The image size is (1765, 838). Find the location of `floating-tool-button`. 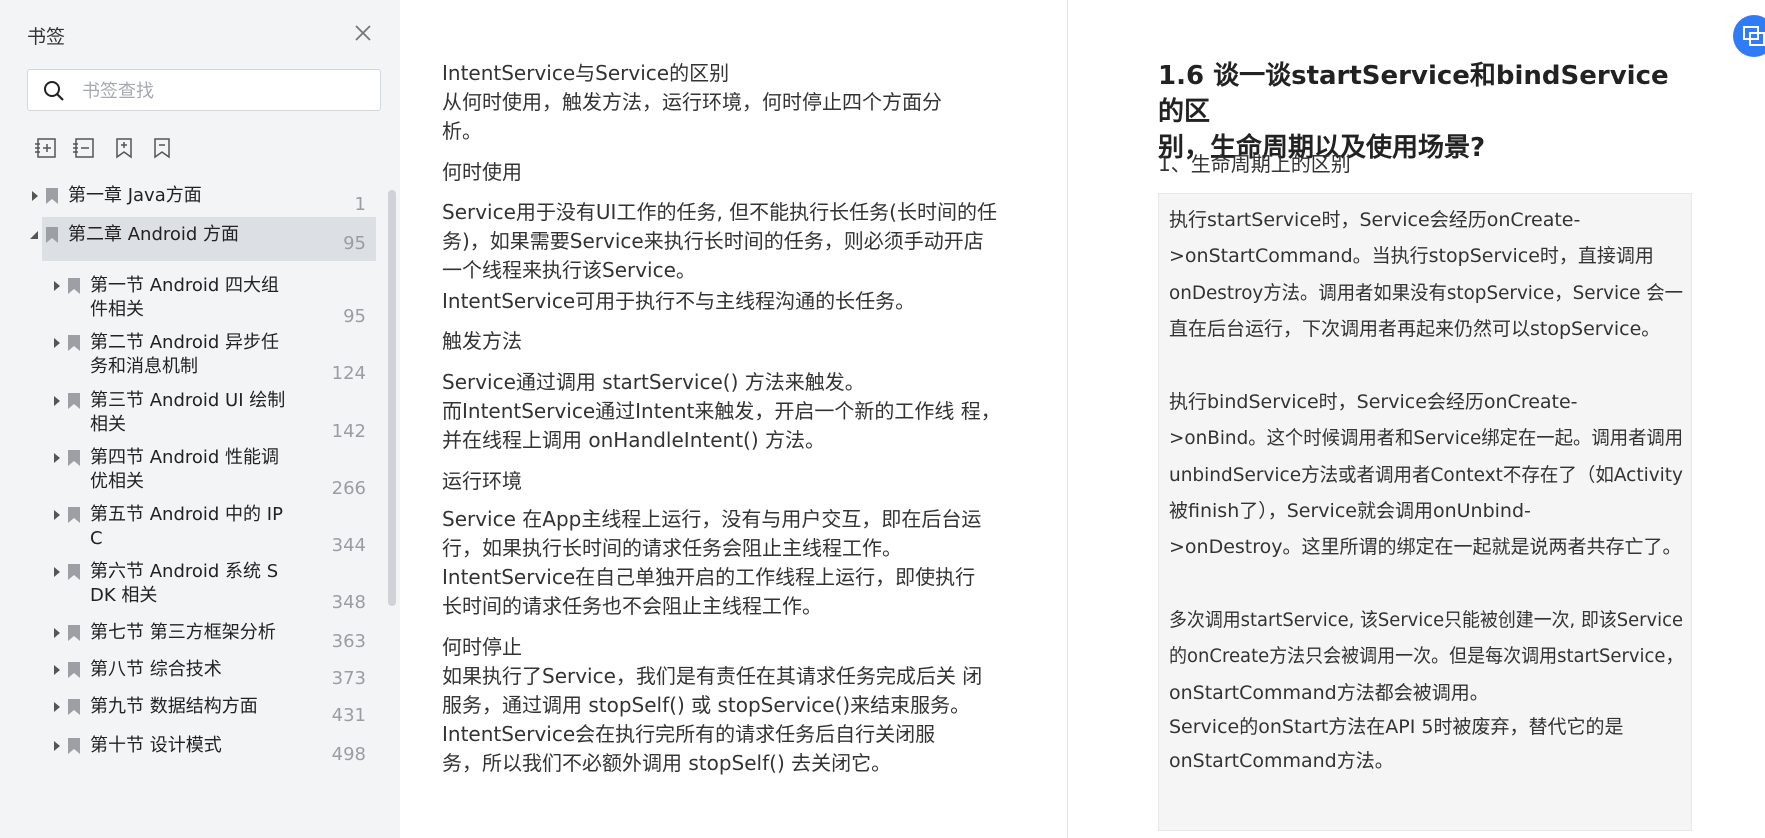

floating-tool-button is located at coordinates (1749, 36).